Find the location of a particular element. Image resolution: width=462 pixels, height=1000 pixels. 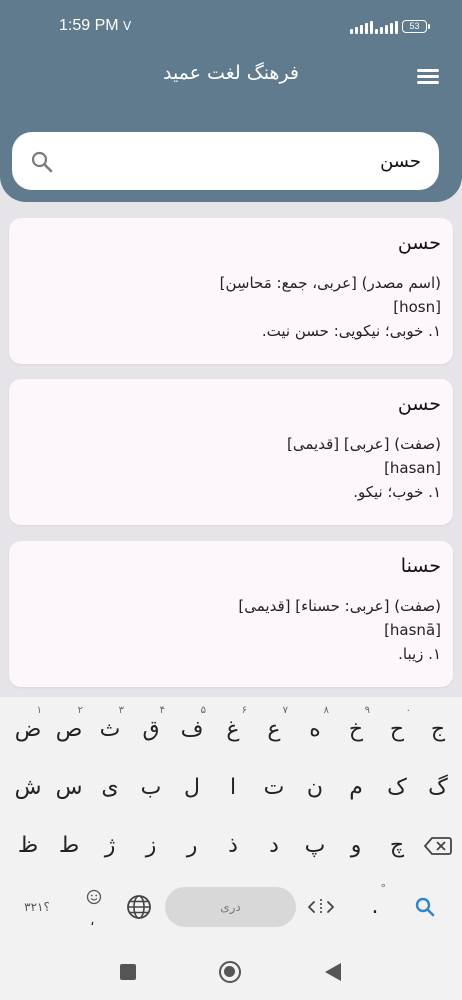

key: ذ is located at coordinates (233, 846).